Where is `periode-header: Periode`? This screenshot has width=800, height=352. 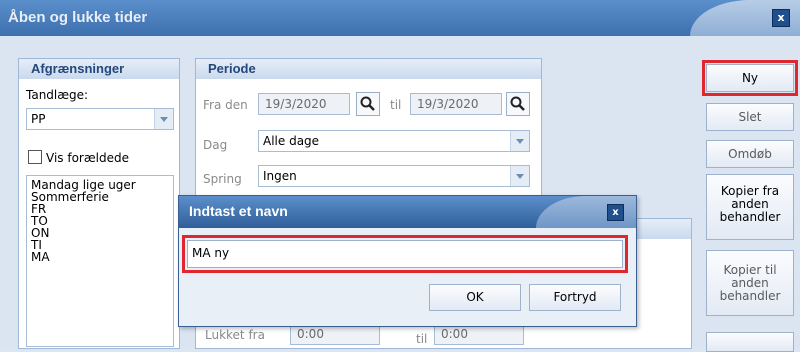
periode-header: Periode is located at coordinates (368, 69).